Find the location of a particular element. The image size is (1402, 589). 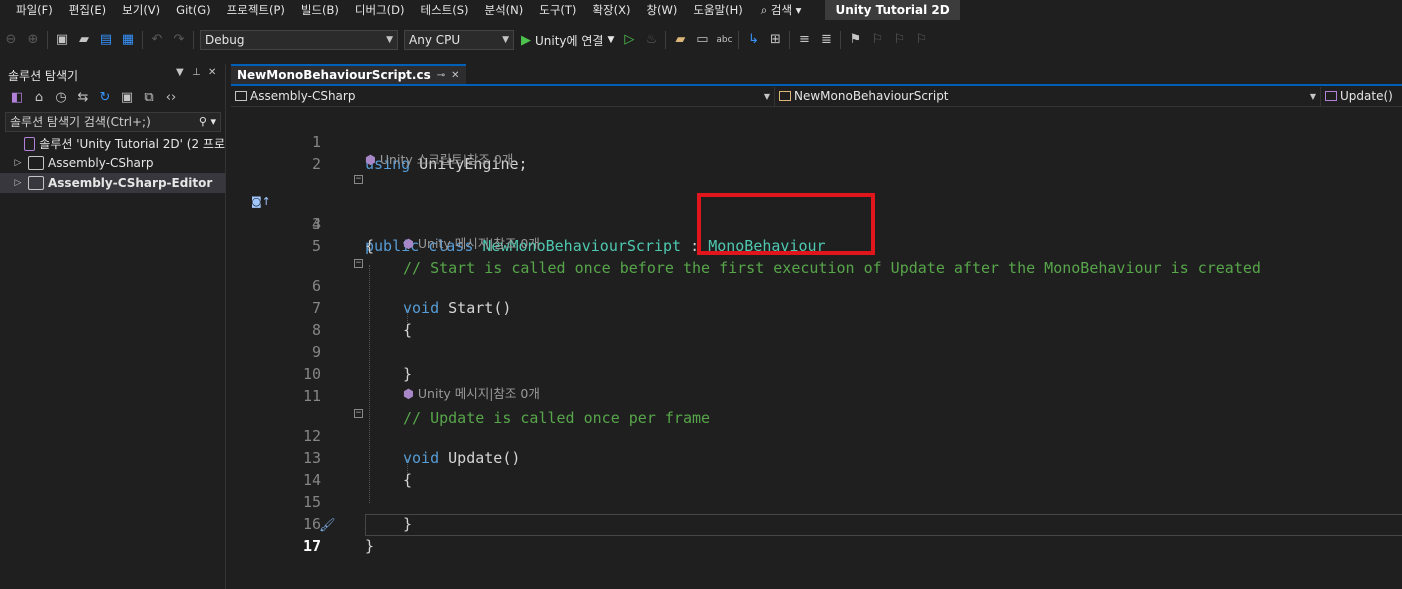

back-icon: ⊖ is located at coordinates (11, 40).